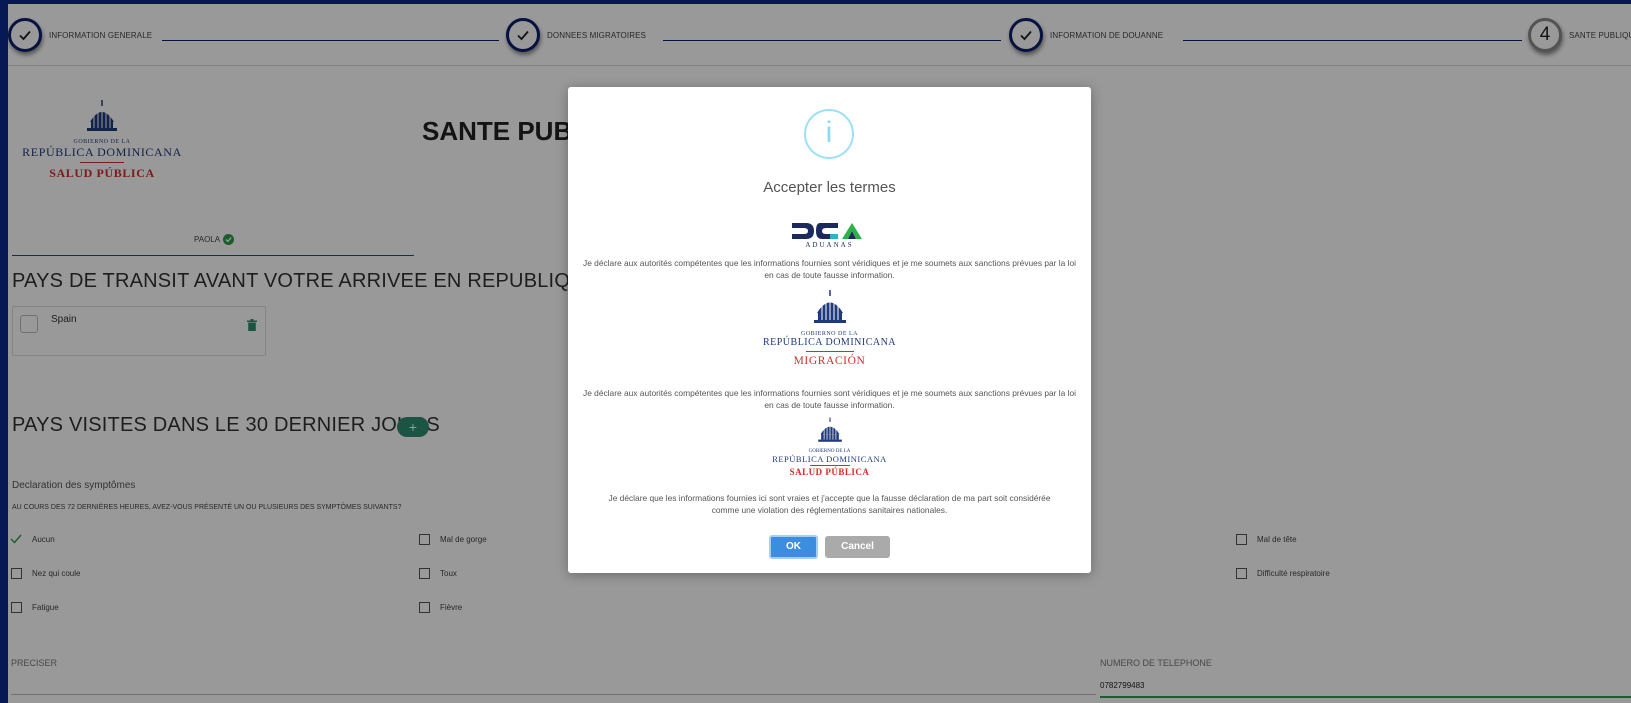  I want to click on dialog-title: Accepter les termes, so click(829, 187).